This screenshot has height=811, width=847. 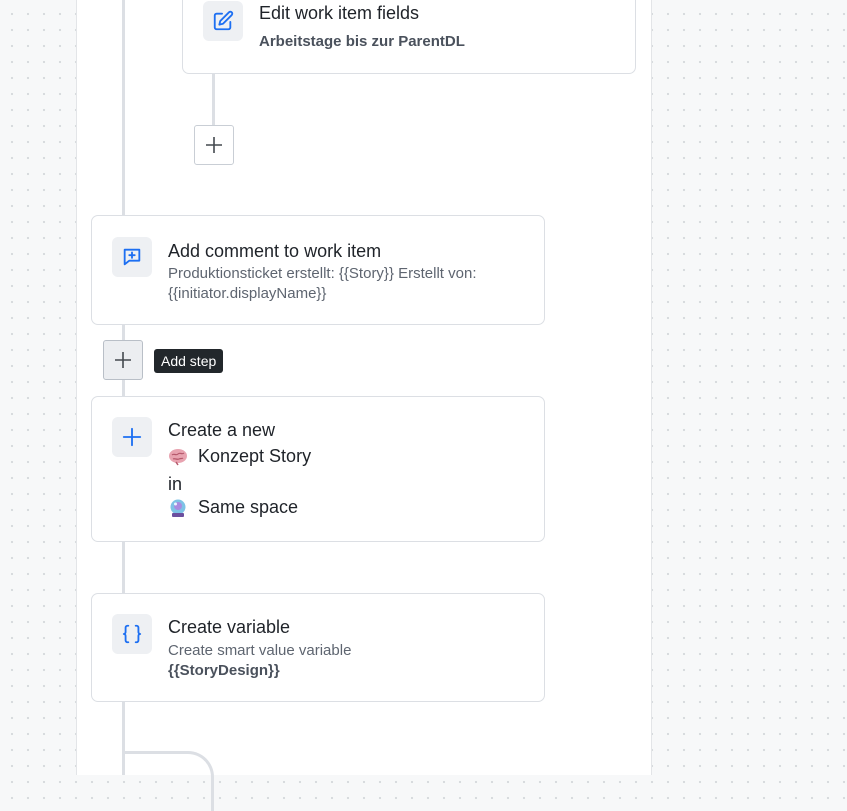 I want to click on comment-add-icon, so click(x=132, y=257).